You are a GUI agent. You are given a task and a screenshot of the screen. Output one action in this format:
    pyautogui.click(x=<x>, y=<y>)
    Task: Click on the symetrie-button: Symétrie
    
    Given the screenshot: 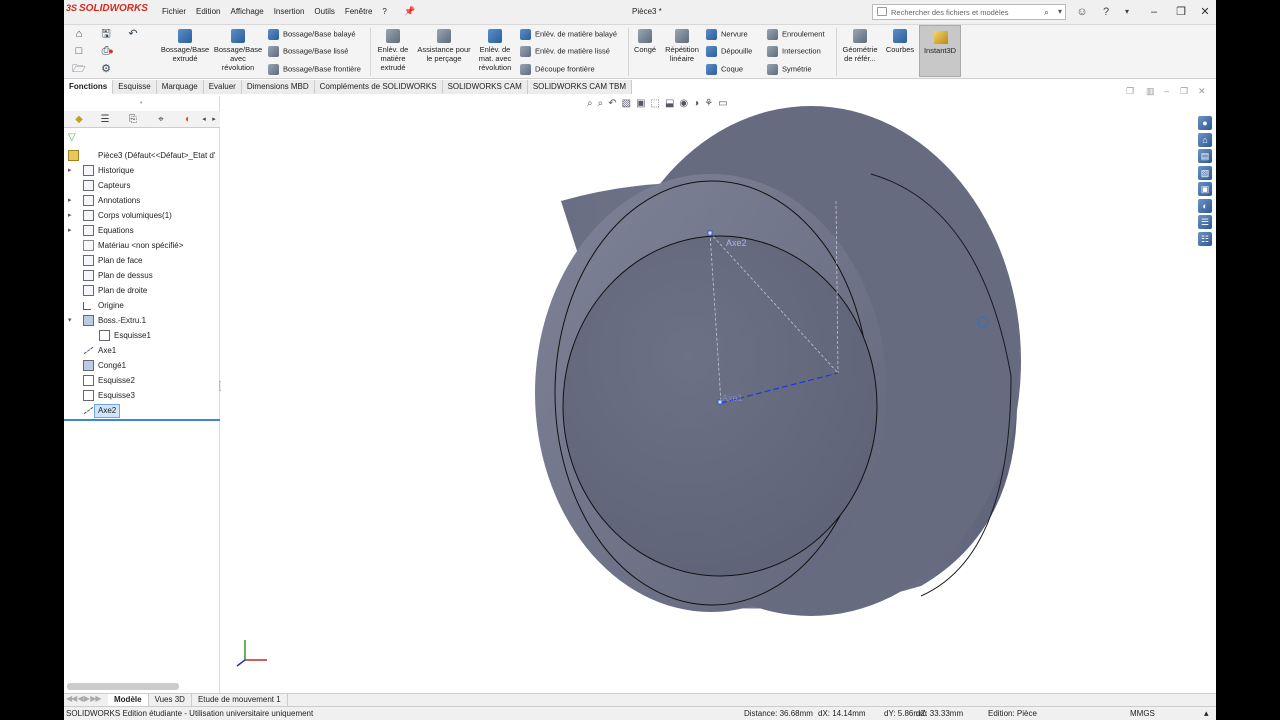 What is the action you would take?
    pyautogui.click(x=789, y=69)
    